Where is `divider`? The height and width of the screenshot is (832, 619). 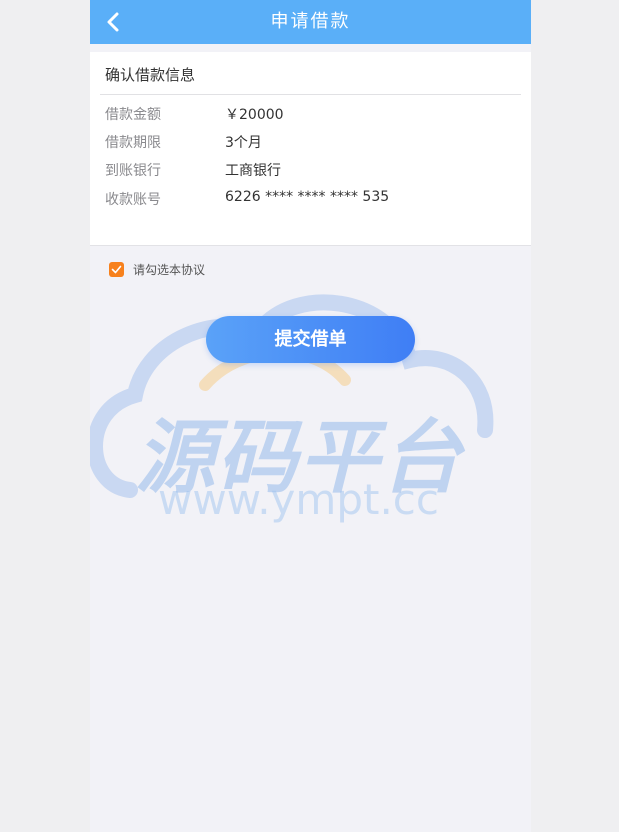
divider is located at coordinates (310, 94).